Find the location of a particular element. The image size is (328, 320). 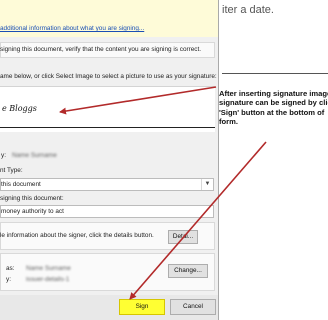

issued-by-label: y: is located at coordinates (8, 279).